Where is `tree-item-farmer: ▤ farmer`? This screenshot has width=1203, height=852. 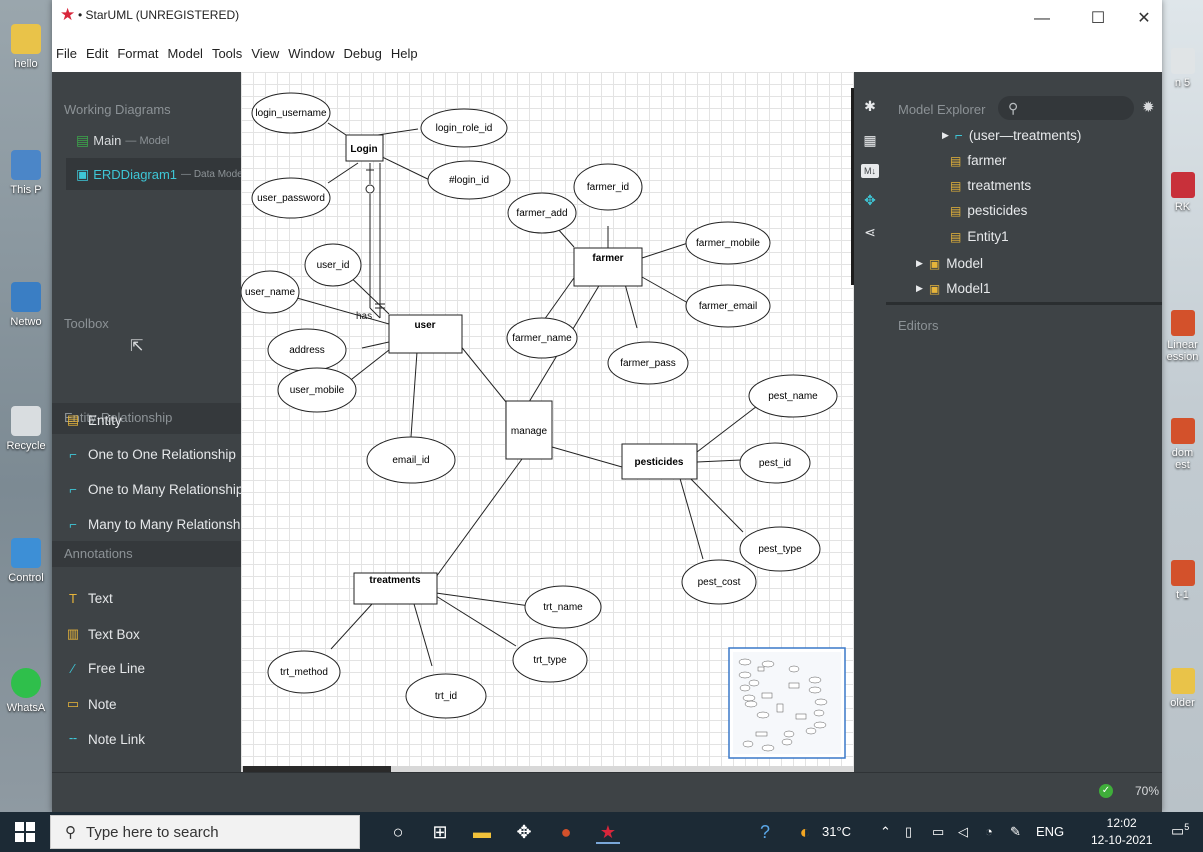
tree-item-farmer: ▤ farmer is located at coordinates (978, 160).